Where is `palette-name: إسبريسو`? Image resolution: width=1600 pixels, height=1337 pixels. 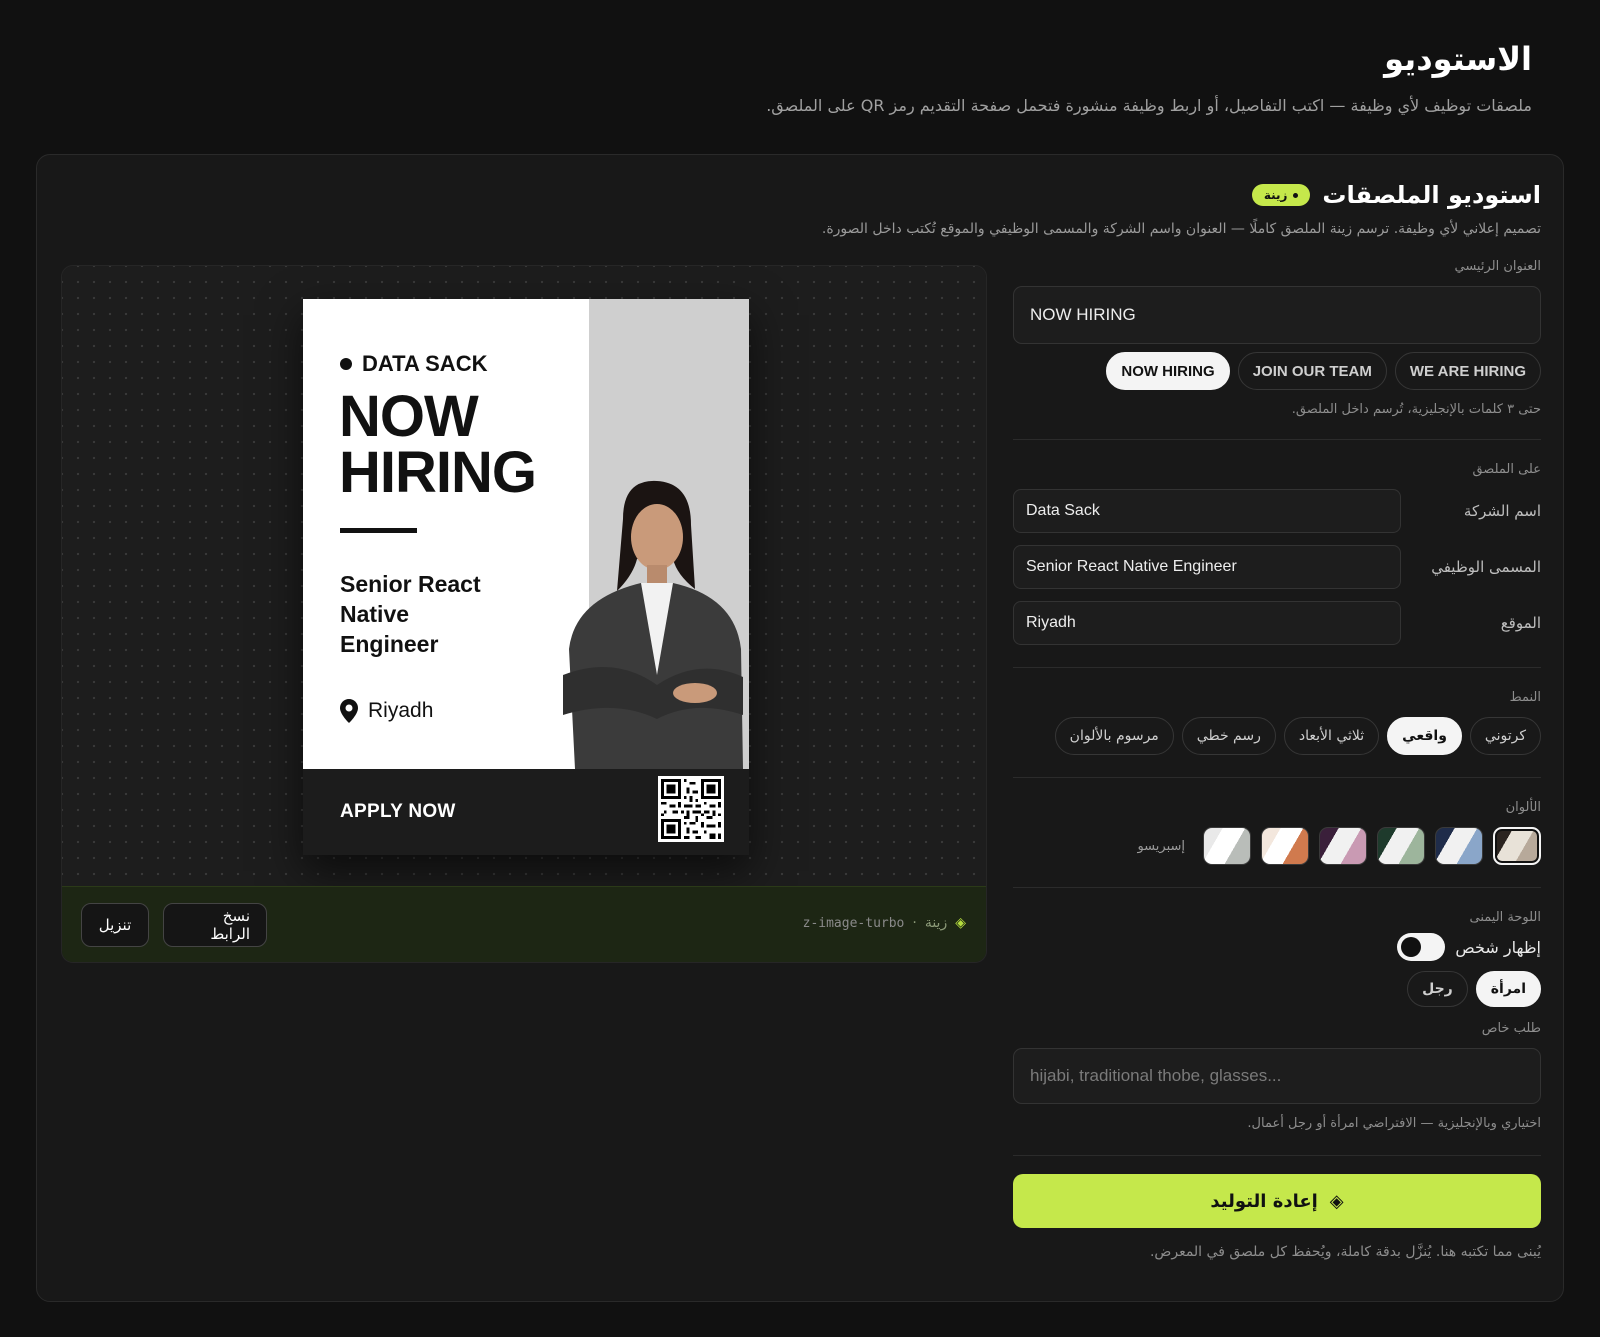
palette-name: إسبريسو is located at coordinates (1161, 846).